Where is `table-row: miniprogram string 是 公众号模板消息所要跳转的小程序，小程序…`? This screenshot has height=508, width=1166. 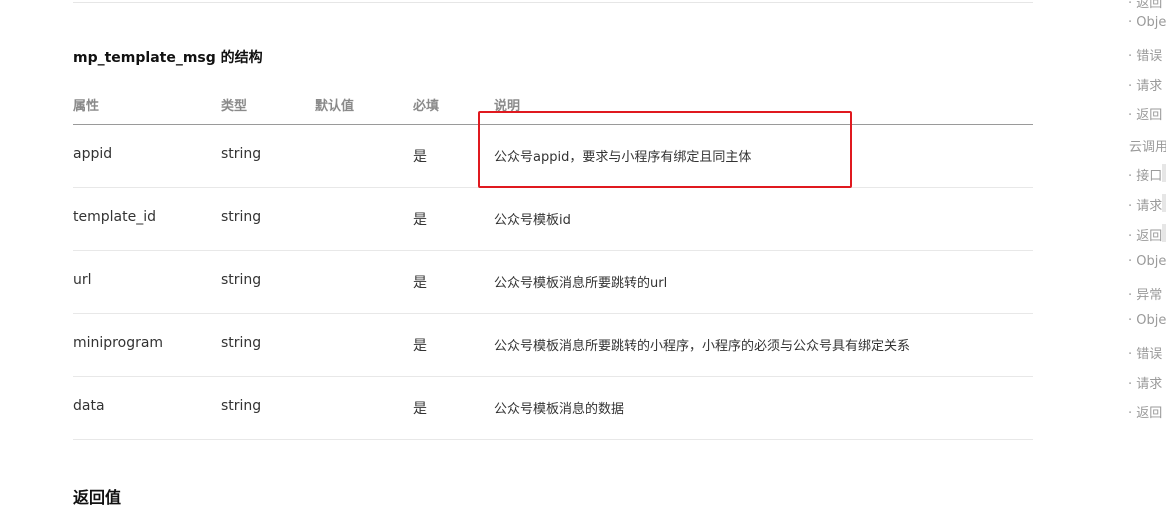
table-row: miniprogram string 是 公众号模板消息所要跳转的小程序，小程序… is located at coordinates (553, 345).